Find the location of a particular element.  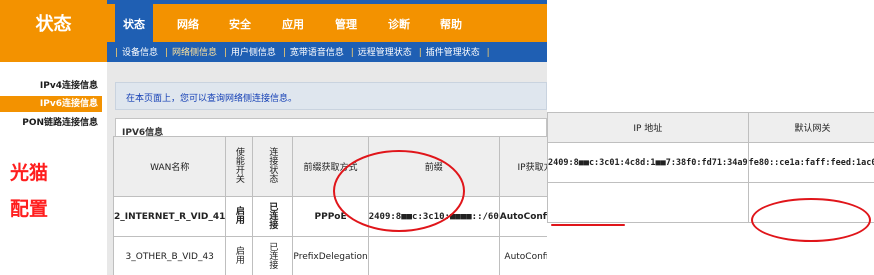

tab-status: 状态 is located at coordinates (134, 23).